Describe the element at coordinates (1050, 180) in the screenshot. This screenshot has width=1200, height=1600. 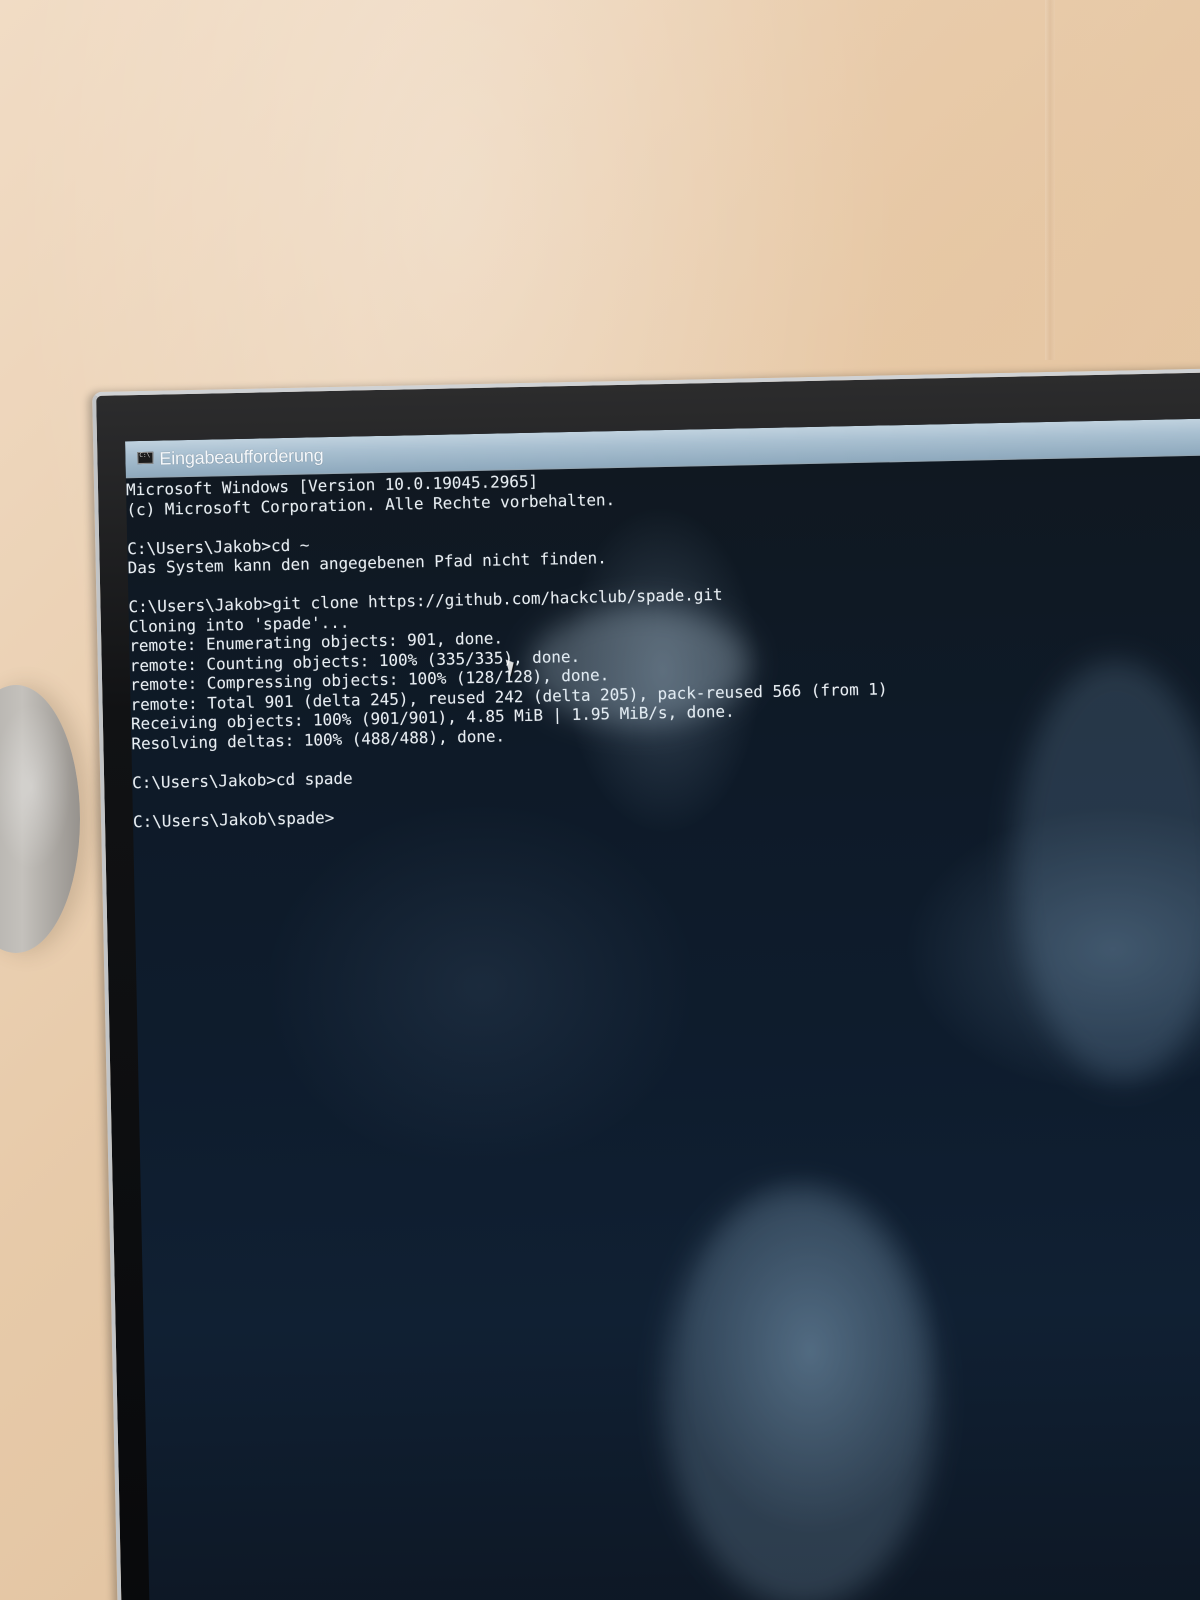
I see `wall-seam` at that location.